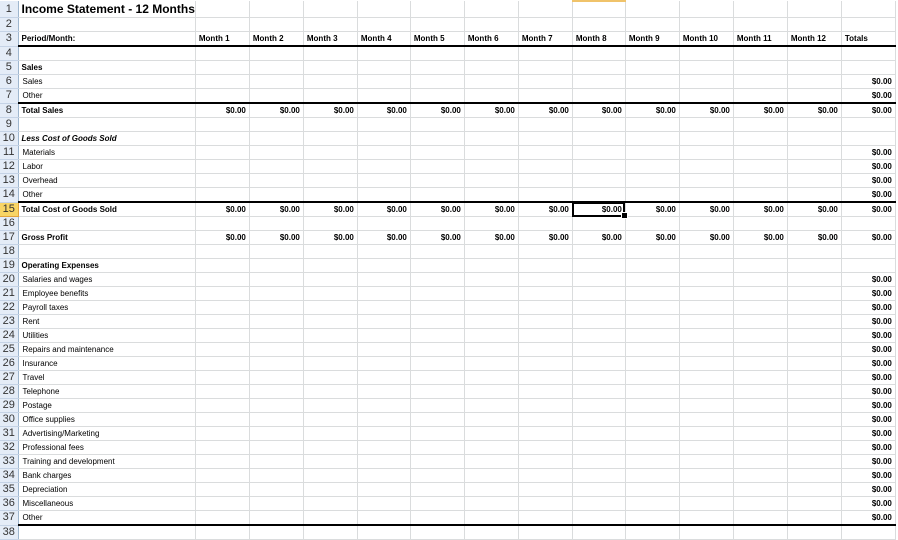 The image size is (898, 540). What do you see at coordinates (9, 405) in the screenshot?
I see `row-header: 29` at bounding box center [9, 405].